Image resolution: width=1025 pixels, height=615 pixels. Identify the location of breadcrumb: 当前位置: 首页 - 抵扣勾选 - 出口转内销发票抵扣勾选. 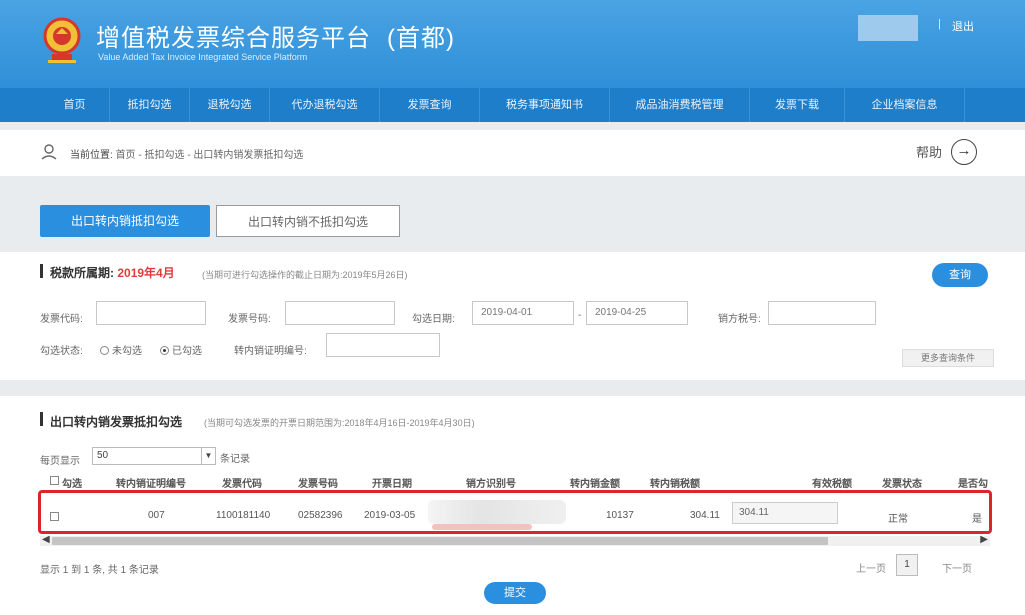
(186, 153).